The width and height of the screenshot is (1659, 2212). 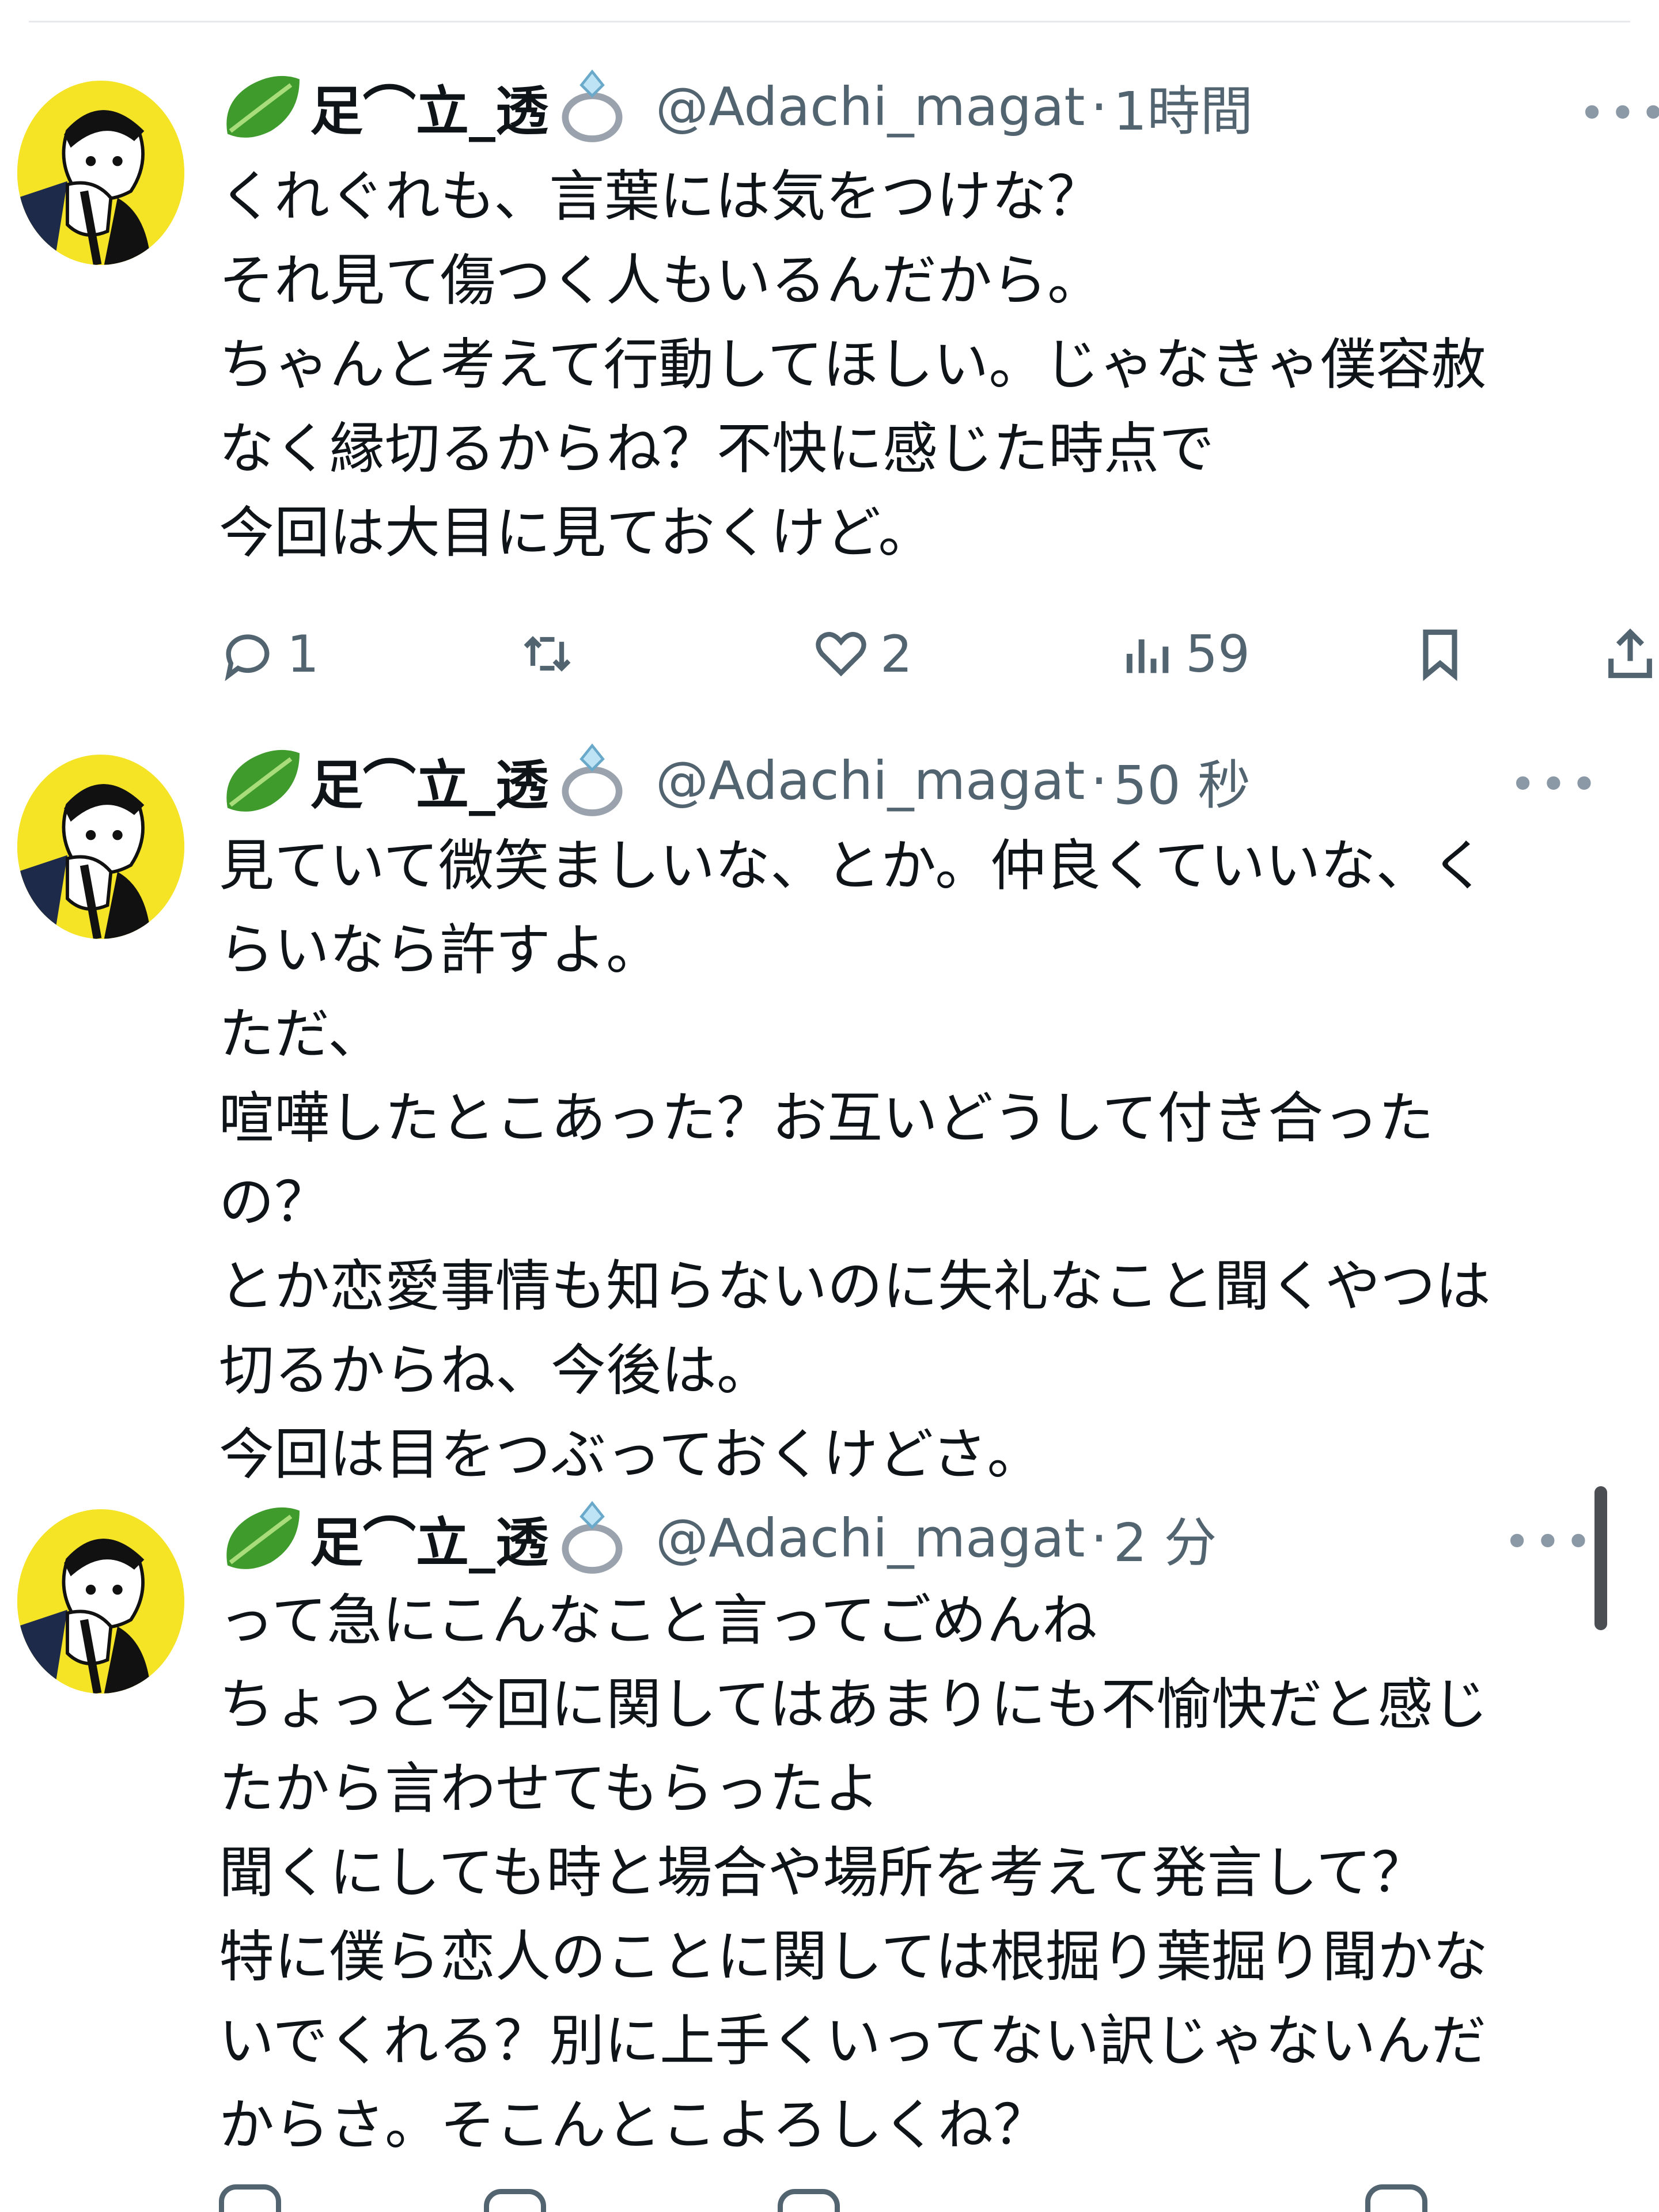 I want to click on share-button, so click(x=1630, y=654).